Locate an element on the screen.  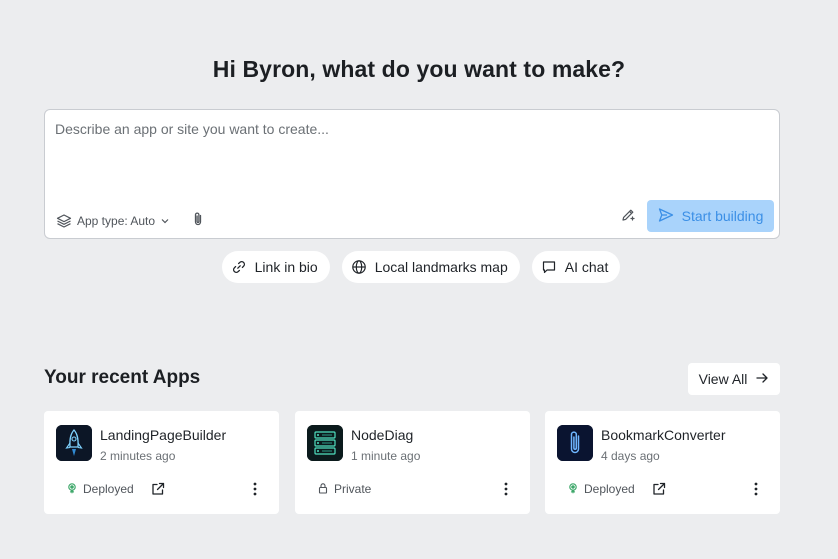
suggestion-label: Local landmarks map is located at coordinates (441, 267).